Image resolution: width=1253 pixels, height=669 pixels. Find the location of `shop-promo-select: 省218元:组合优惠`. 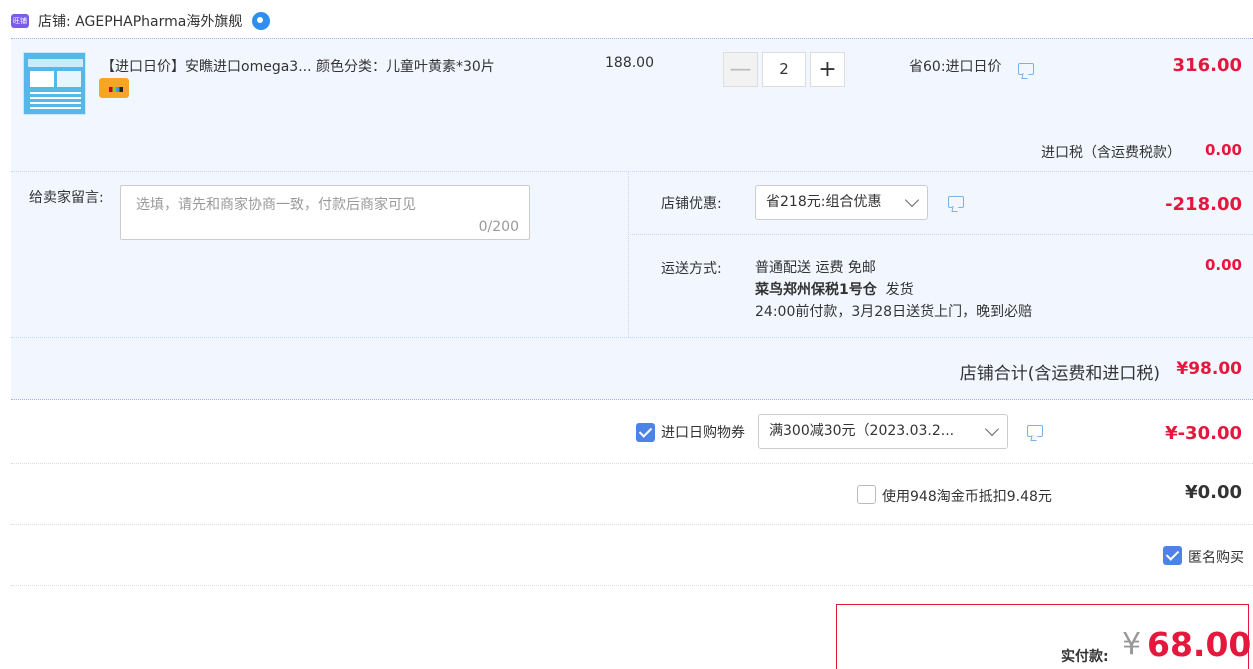

shop-promo-select: 省218元:组合优惠 is located at coordinates (841, 202).